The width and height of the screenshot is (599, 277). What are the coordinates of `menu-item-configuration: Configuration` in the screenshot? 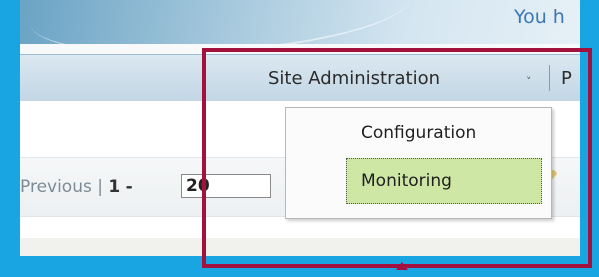 It's located at (418, 133).